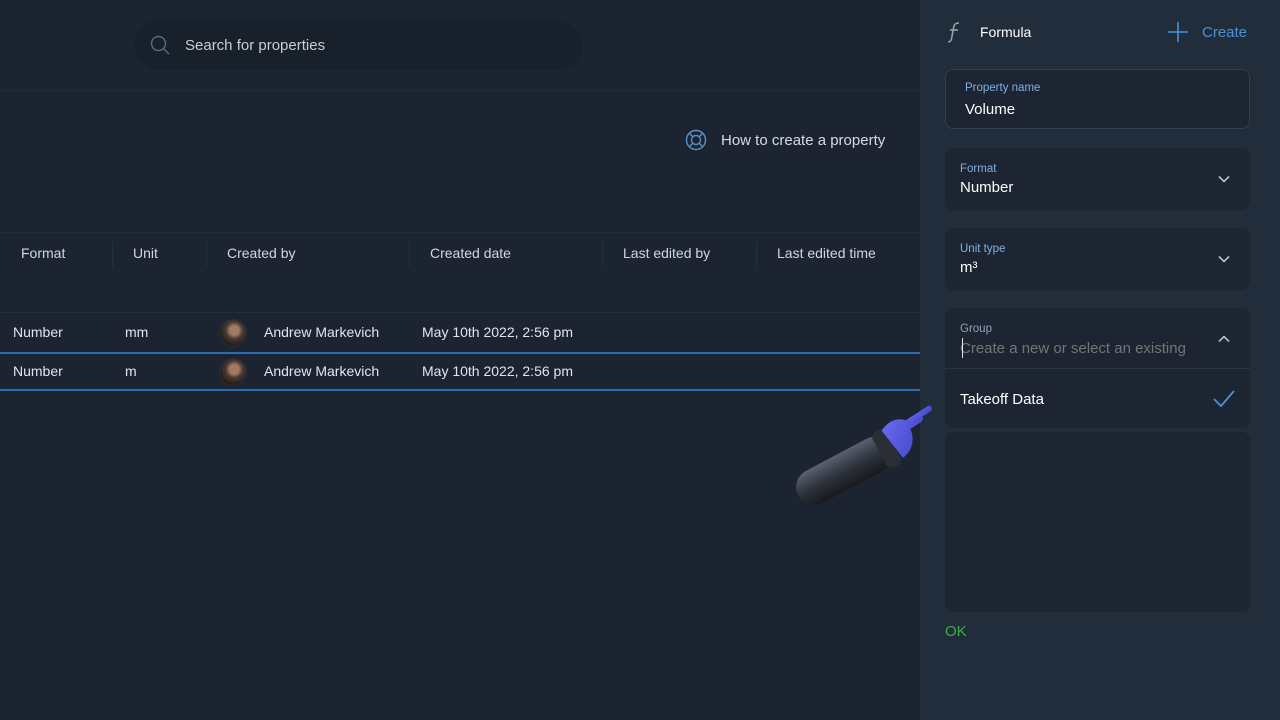 The width and height of the screenshot is (1280, 720). Describe the element at coordinates (1006, 32) in the screenshot. I see `panel-title: Formula` at that location.